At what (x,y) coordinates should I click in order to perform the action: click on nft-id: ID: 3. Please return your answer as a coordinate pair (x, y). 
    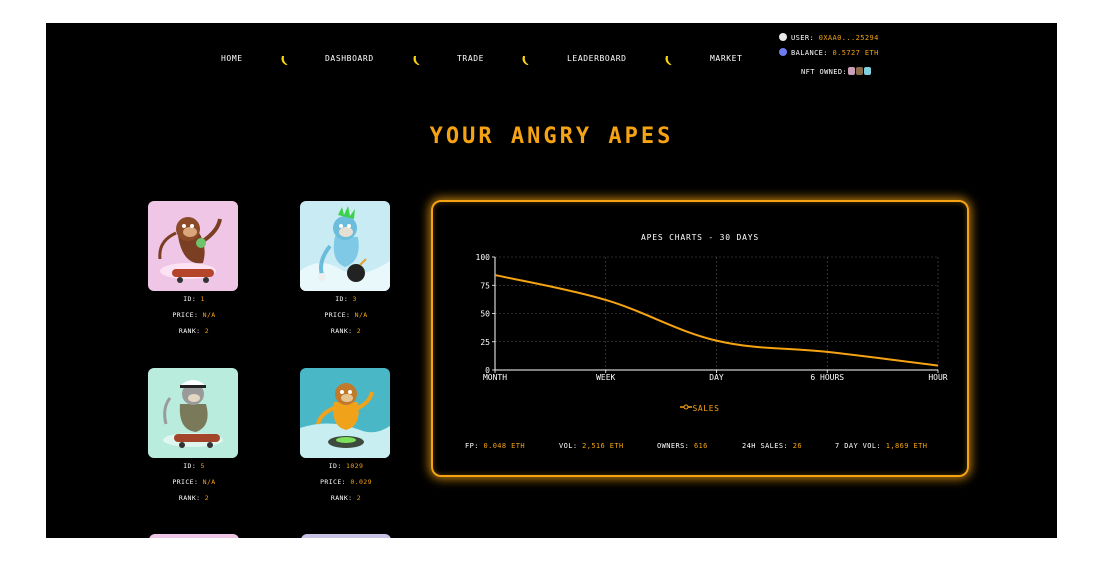
    Looking at the image, I should click on (346, 299).